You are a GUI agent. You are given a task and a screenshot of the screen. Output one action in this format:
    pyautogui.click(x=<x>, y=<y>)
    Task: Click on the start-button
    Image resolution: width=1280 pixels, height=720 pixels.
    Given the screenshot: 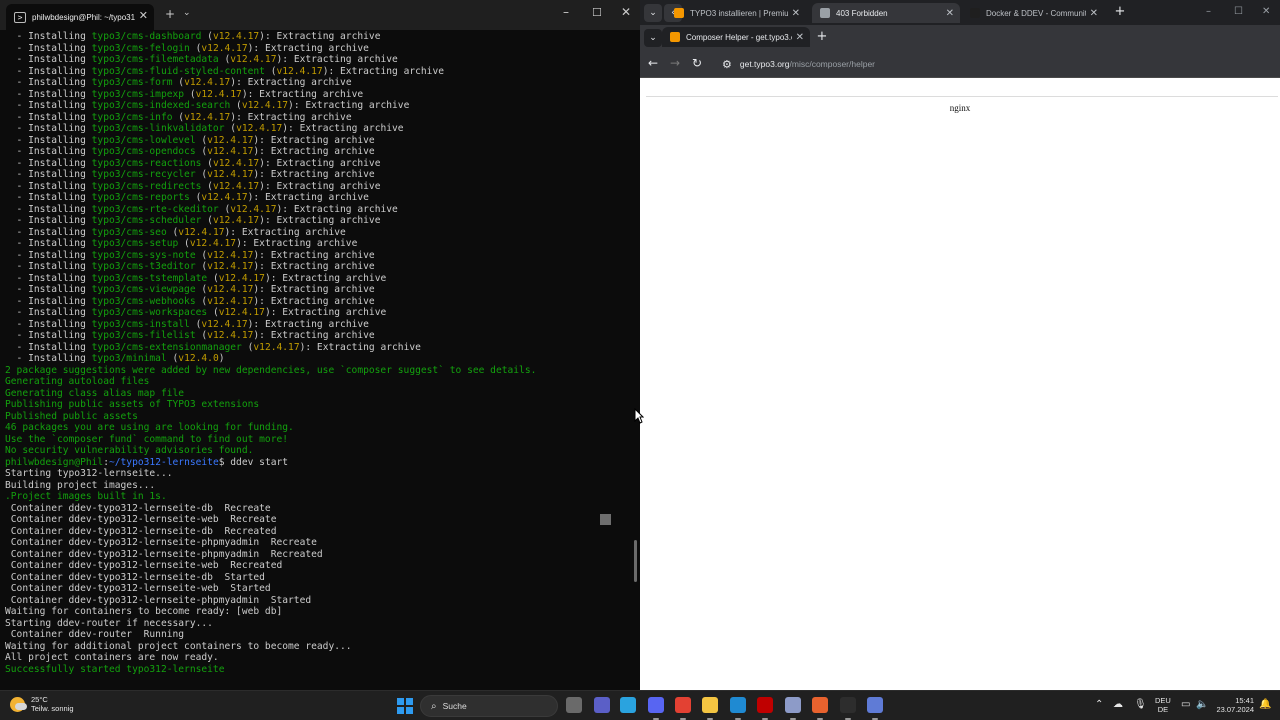 What is the action you would take?
    pyautogui.click(x=405, y=706)
    